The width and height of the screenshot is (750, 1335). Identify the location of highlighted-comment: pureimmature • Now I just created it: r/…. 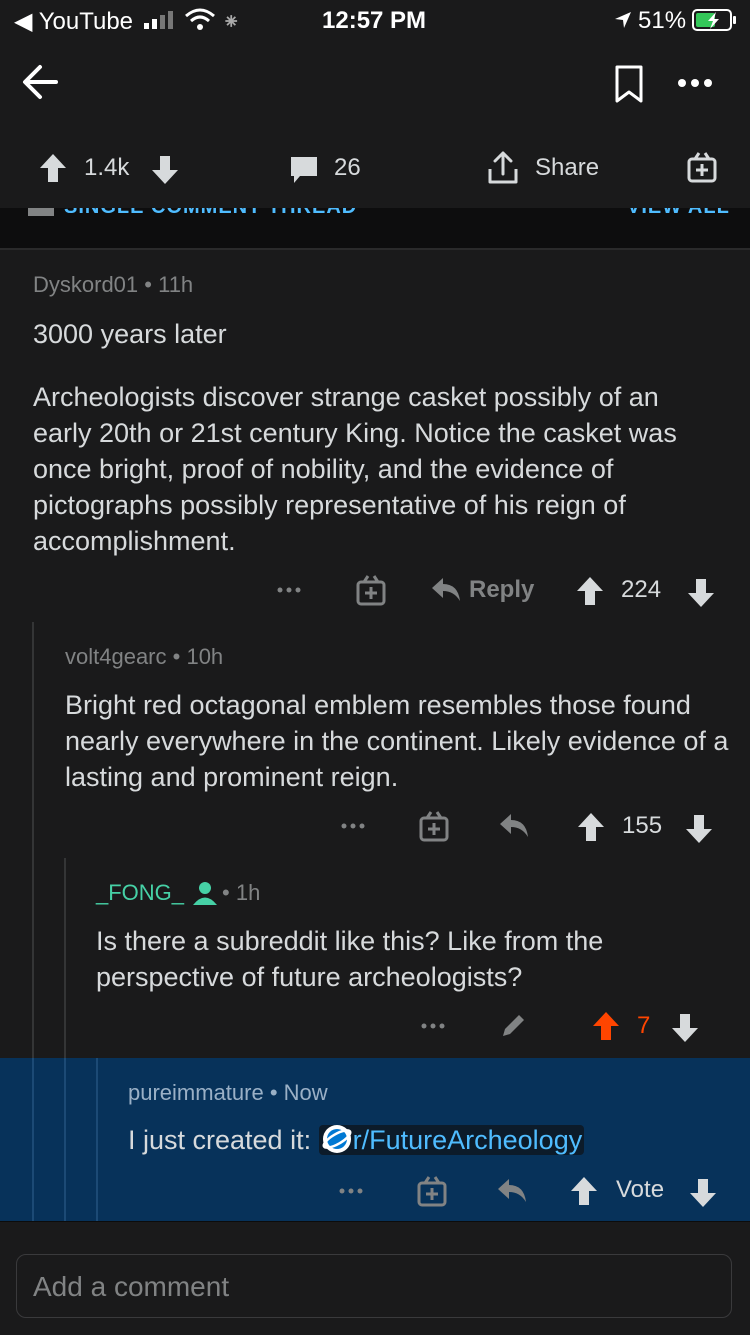
(375, 1139).